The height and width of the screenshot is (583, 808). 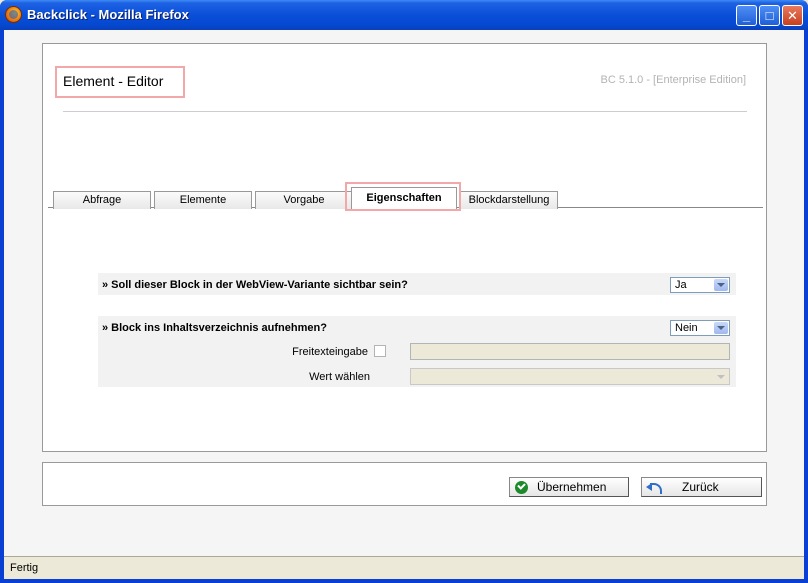 I want to click on page-title: Element - Editor, so click(x=113, y=81).